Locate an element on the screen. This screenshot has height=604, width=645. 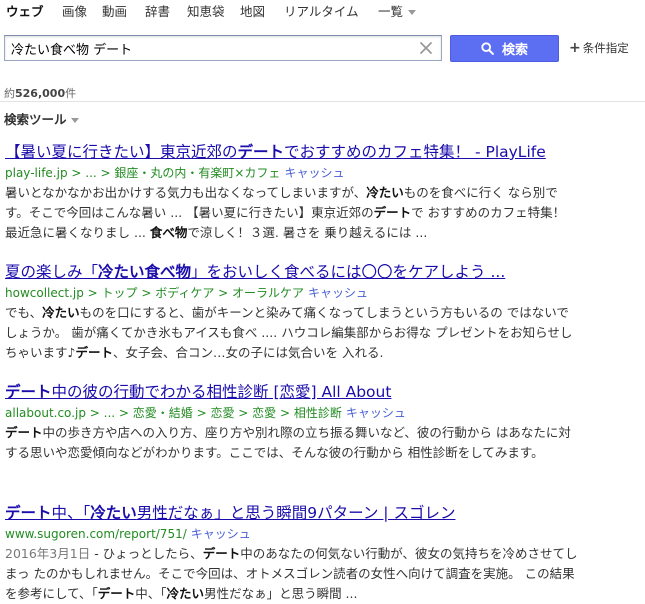
search-box is located at coordinates (223, 48).